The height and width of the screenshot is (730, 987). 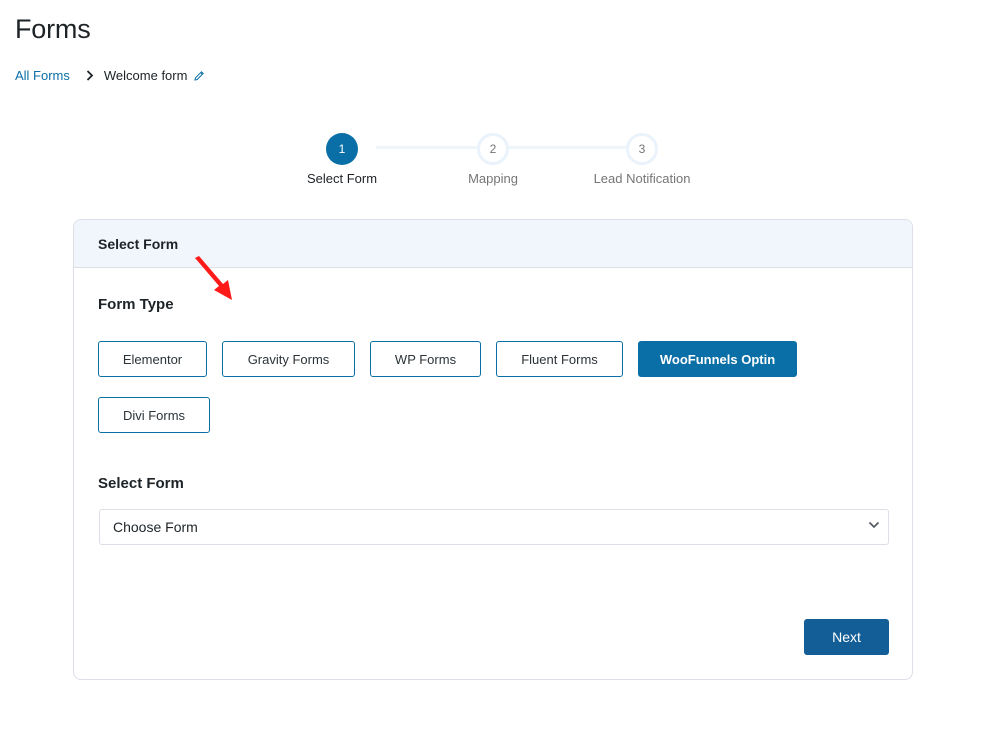 I want to click on form-type-wp-forms-button: WP Forms, so click(x=425, y=359).